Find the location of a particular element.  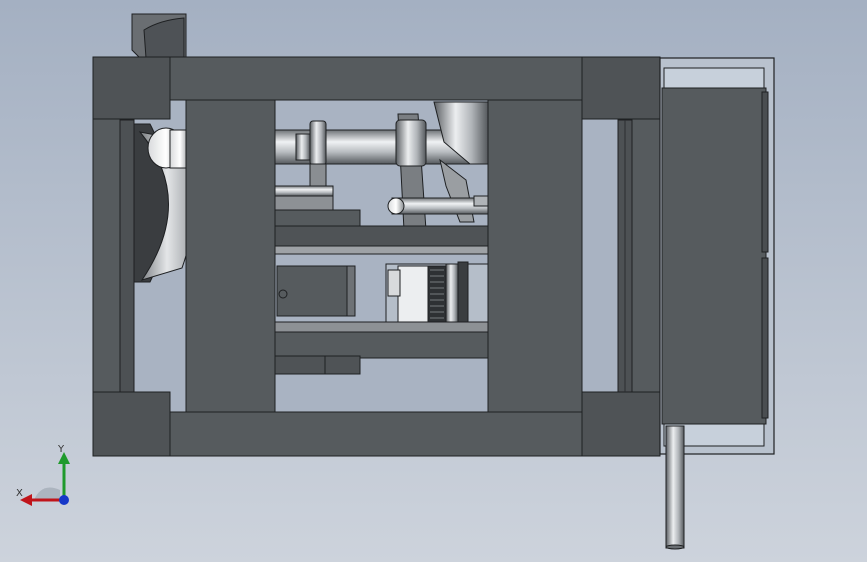

top-plate is located at coordinates (159, 36).